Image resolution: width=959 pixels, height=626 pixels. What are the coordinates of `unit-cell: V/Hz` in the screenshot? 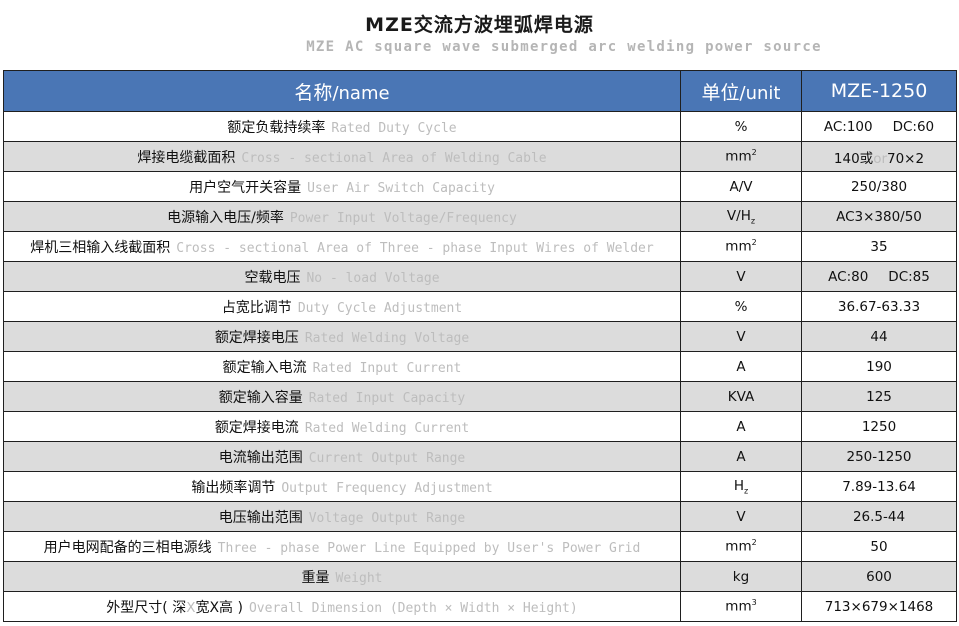 It's located at (741, 216).